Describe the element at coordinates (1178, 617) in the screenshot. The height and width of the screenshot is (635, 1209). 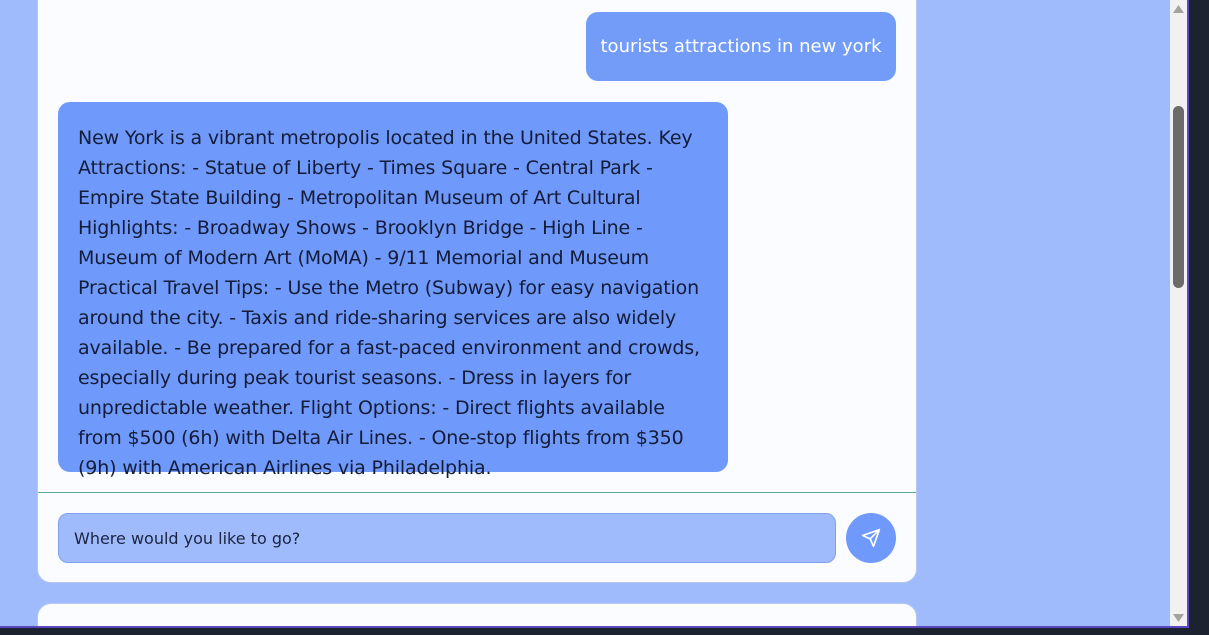
I see `scroll-down-arrow-icon` at that location.